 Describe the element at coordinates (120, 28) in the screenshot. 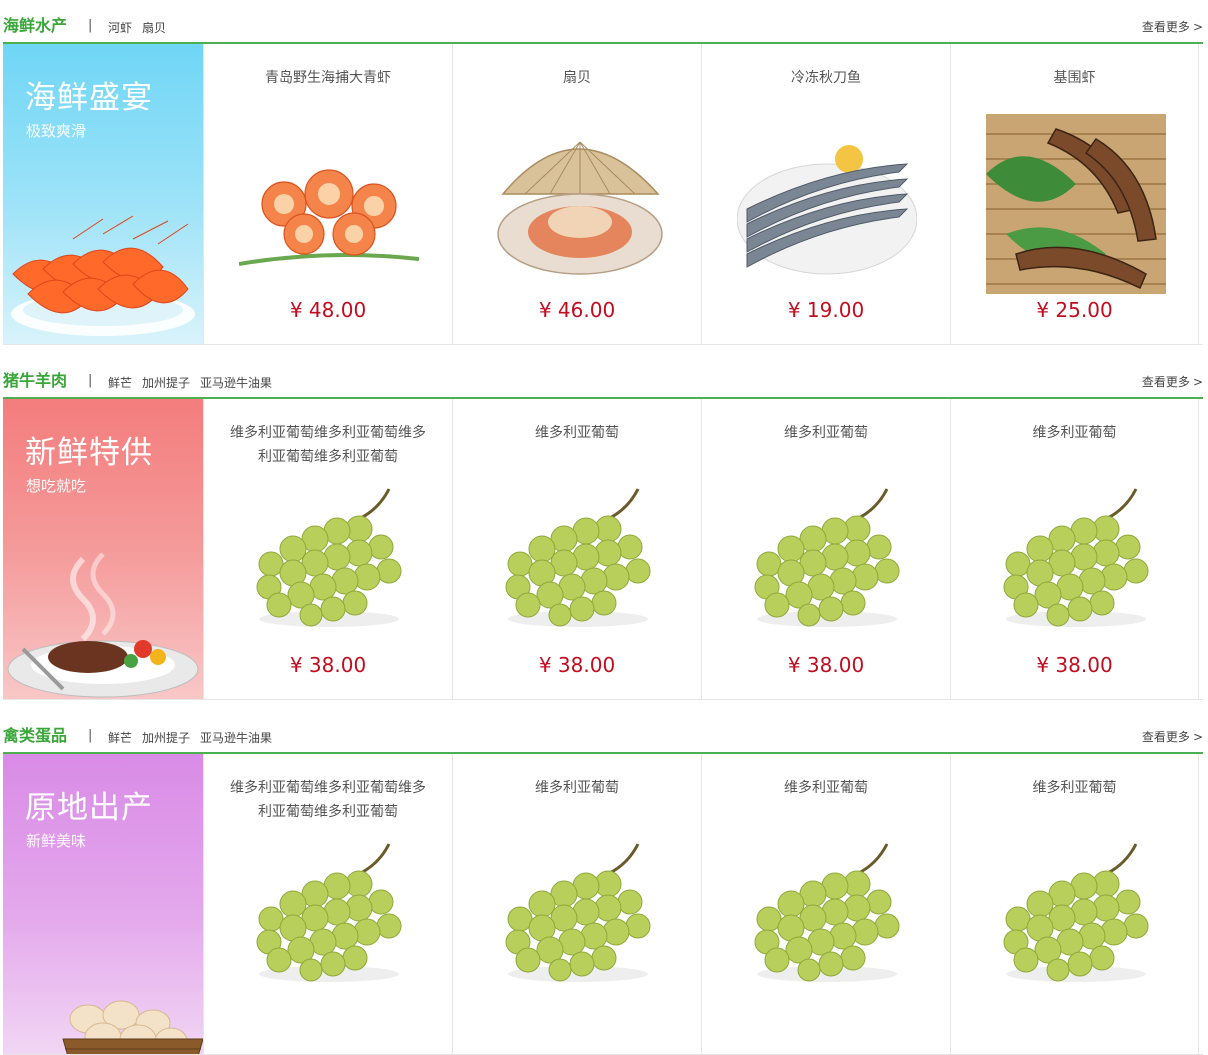

I see `tag-link: 河虾` at that location.